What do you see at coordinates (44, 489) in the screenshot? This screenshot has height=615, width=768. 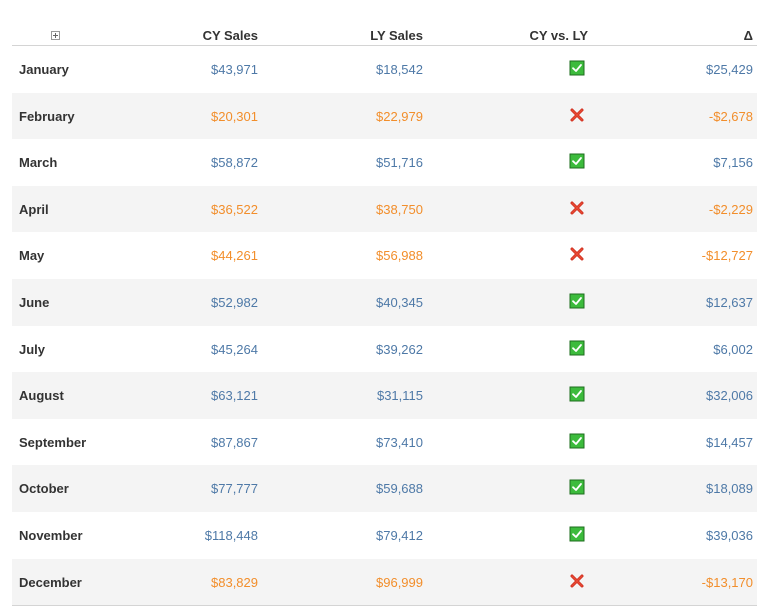 I see `month-label: October` at bounding box center [44, 489].